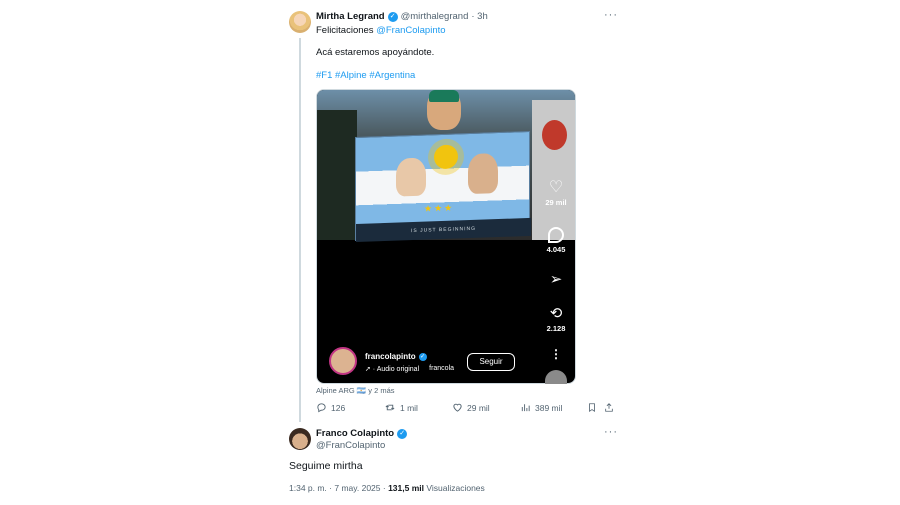 Image resolution: width=900 pixels, height=505 pixels. I want to click on bookmark-action, so click(592, 407).